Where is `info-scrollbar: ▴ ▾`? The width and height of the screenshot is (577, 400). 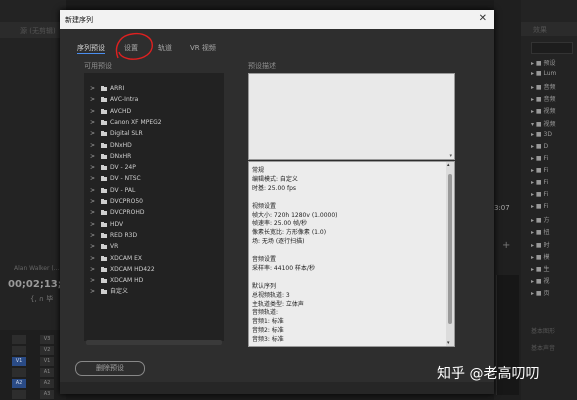 info-scrollbar: ▴ ▾ is located at coordinates (450, 254).